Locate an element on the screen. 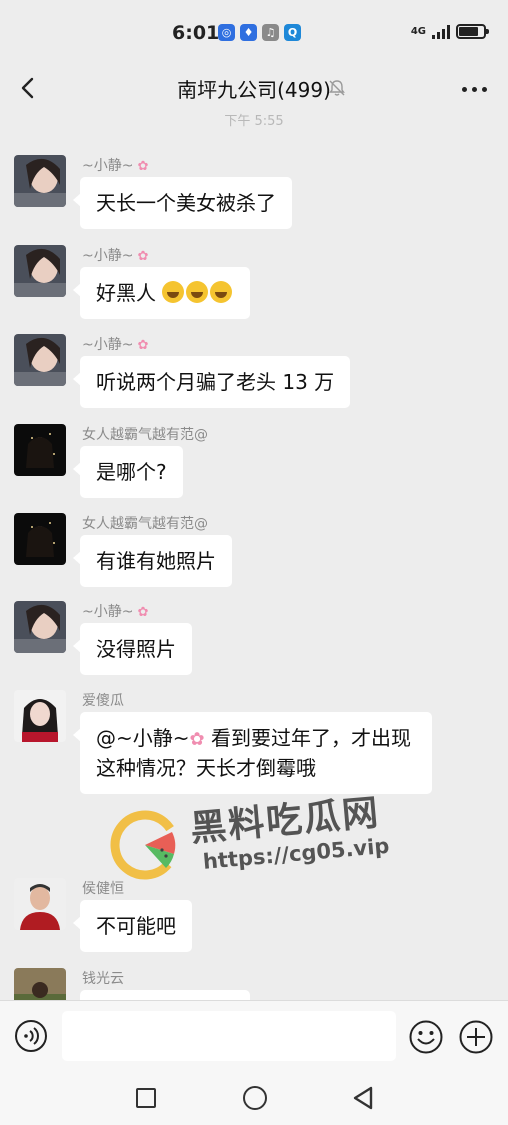 Image resolution: width=508 pixels, height=1125 pixels. message-item: ~小静~ ✿ 没得照片 is located at coordinates (254, 641).